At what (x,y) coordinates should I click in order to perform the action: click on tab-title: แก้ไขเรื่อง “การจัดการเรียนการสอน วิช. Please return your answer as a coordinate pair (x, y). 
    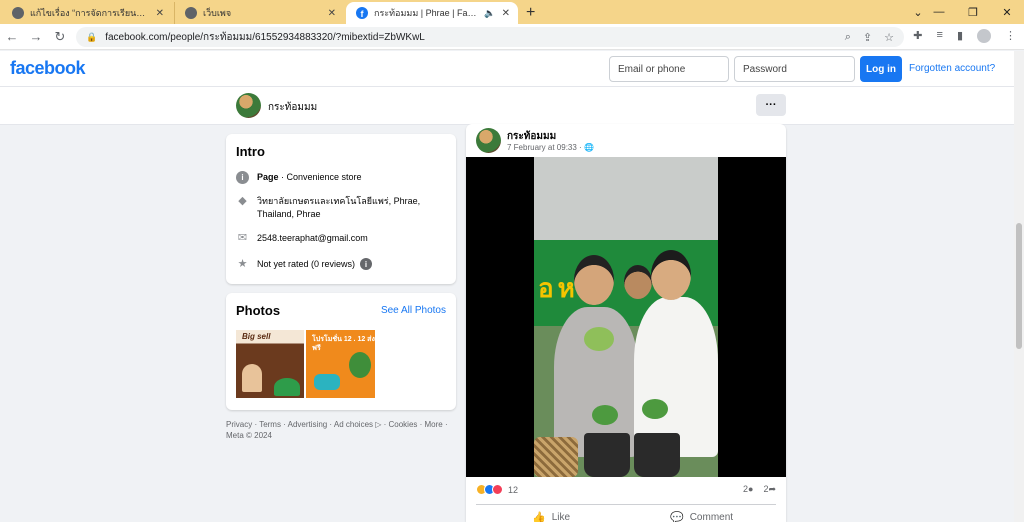
    Looking at the image, I should click on (90, 13).